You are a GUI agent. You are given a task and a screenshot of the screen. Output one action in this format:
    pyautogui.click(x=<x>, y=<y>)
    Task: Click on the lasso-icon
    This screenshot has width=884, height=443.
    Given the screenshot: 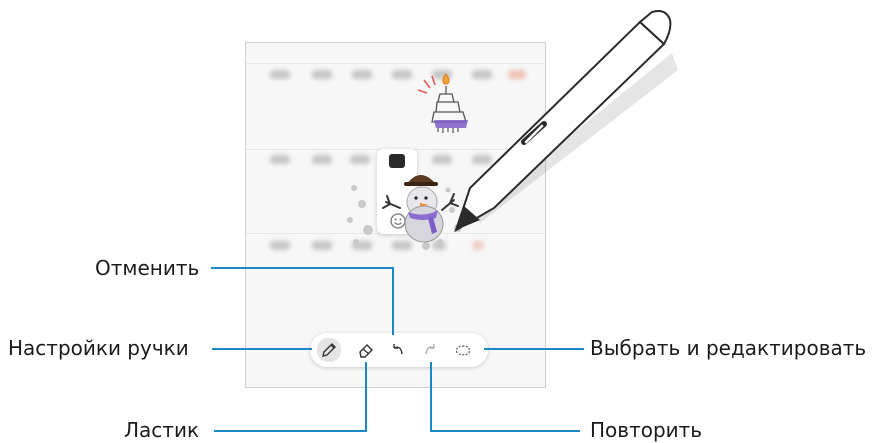 What is the action you would take?
    pyautogui.click(x=463, y=350)
    